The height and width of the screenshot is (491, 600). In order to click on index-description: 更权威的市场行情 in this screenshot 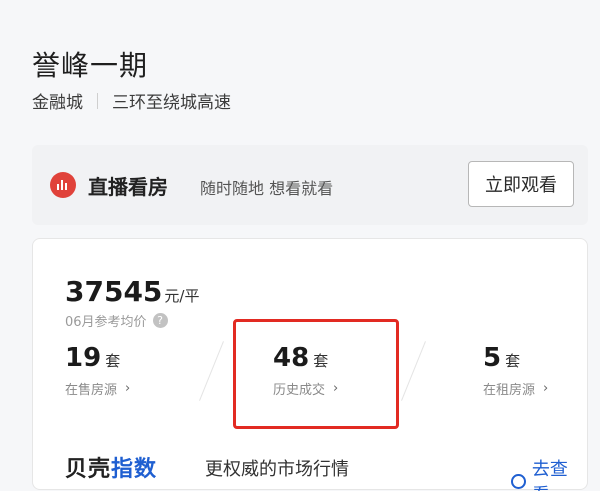, I will do `click(277, 469)`.